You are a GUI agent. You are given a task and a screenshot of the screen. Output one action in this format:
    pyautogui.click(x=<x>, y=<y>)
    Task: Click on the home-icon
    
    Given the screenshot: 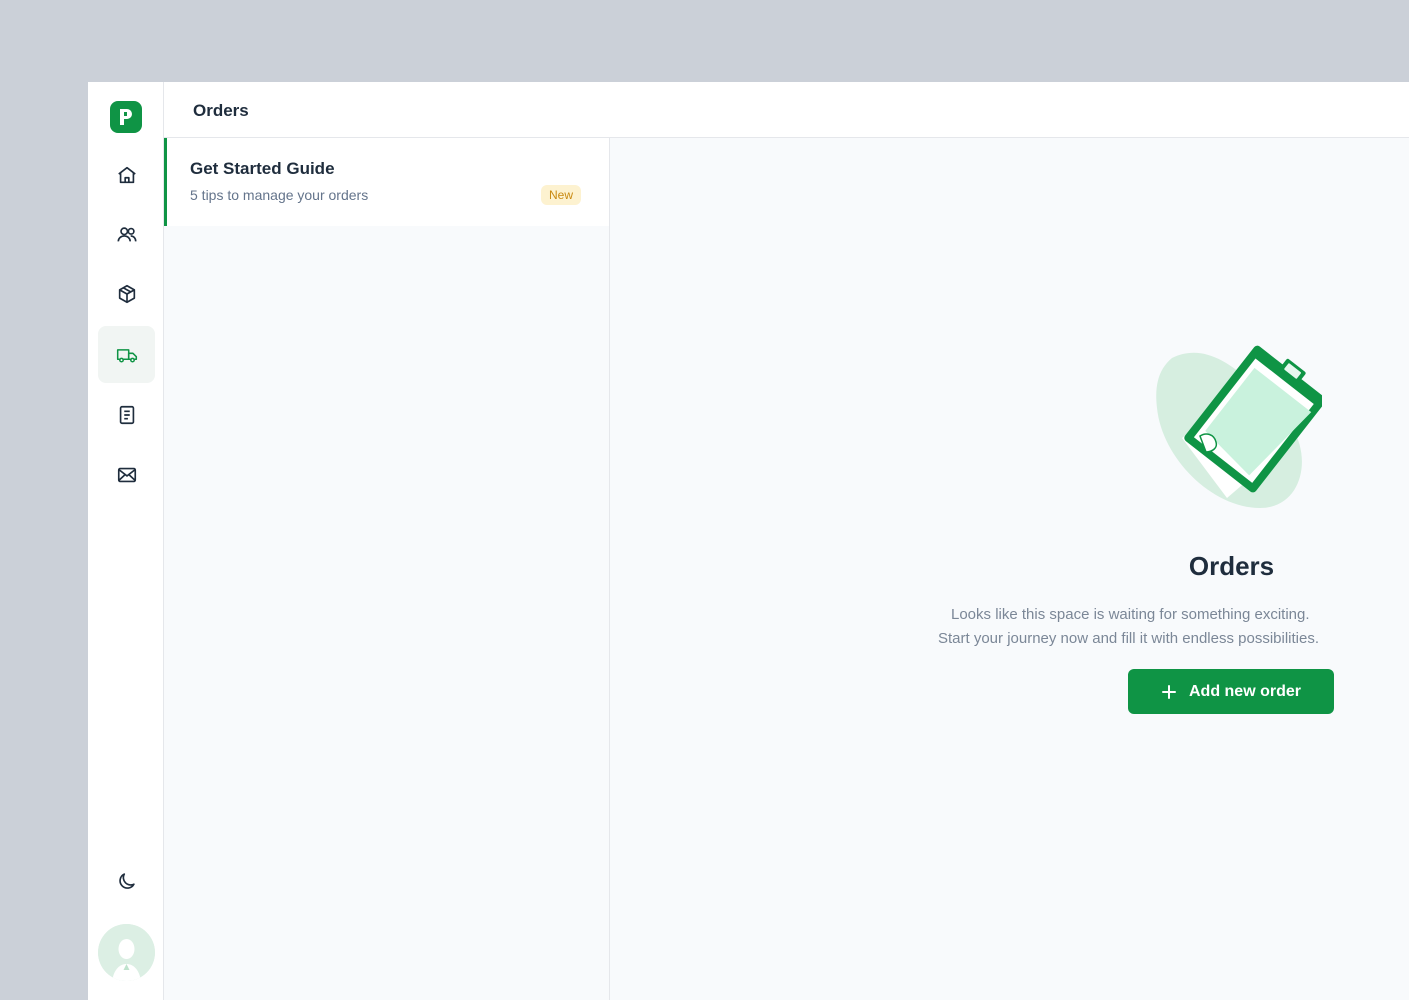 What is the action you would take?
    pyautogui.click(x=126, y=174)
    